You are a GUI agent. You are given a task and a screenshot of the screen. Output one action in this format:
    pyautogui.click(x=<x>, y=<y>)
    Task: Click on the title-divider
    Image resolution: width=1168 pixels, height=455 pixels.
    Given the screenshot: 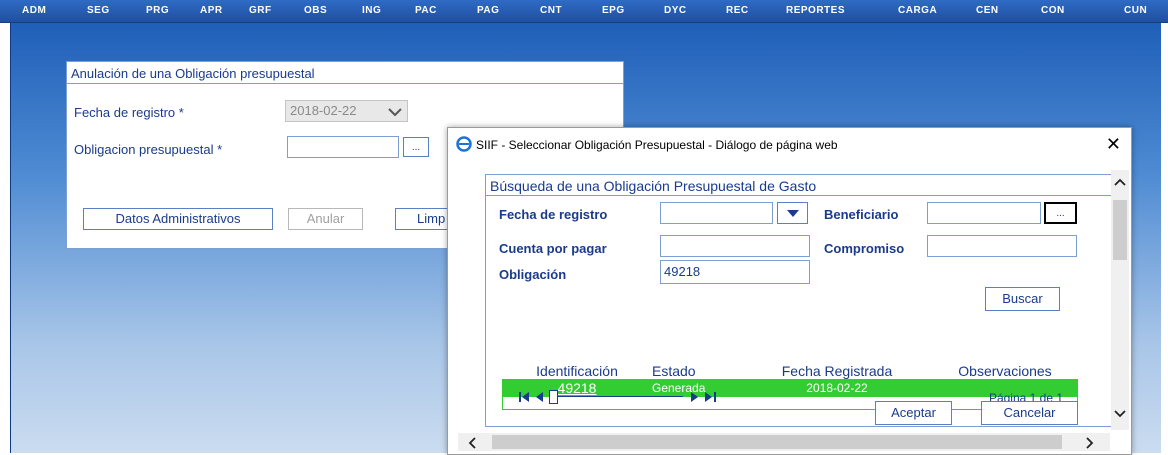 What is the action you would take?
    pyautogui.click(x=345, y=83)
    